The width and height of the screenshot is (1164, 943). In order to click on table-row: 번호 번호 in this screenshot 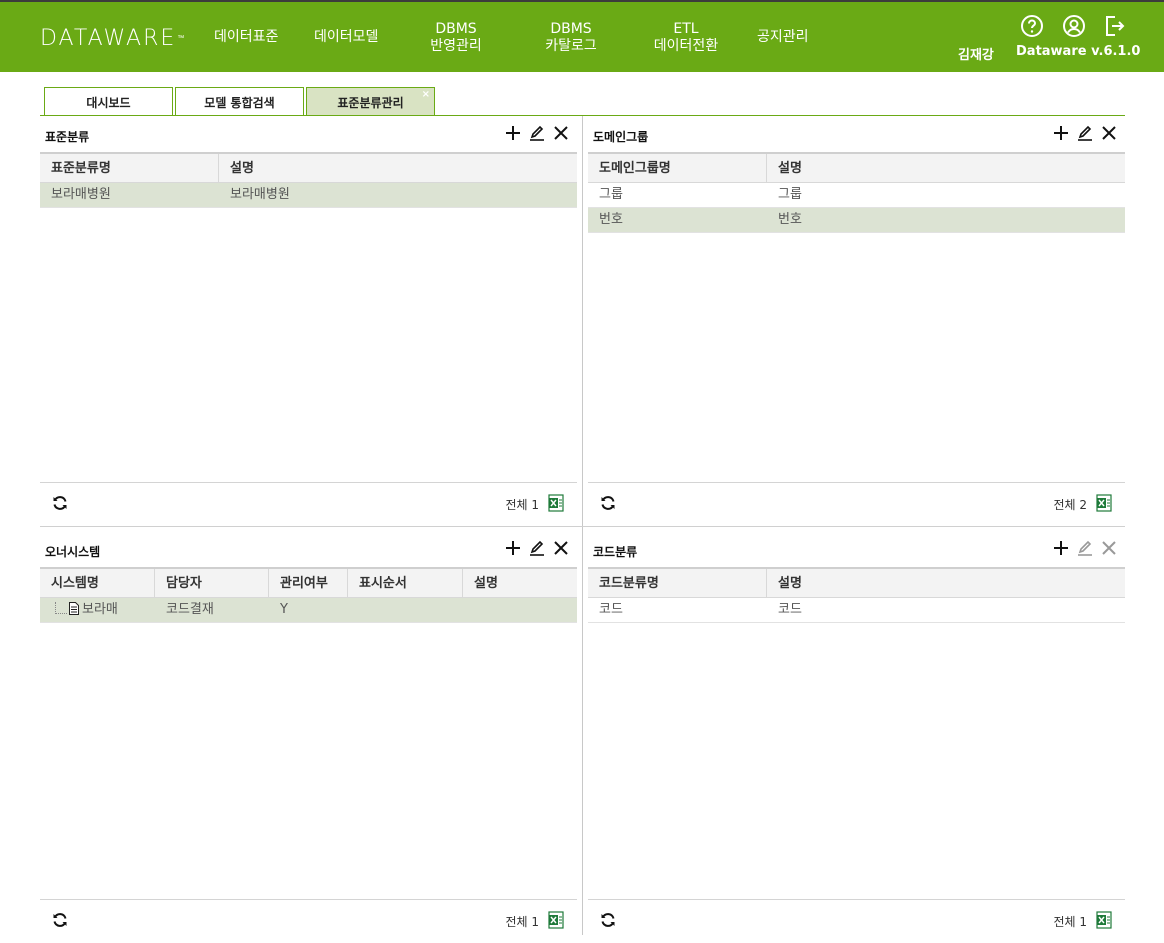, I will do `click(856, 220)`.